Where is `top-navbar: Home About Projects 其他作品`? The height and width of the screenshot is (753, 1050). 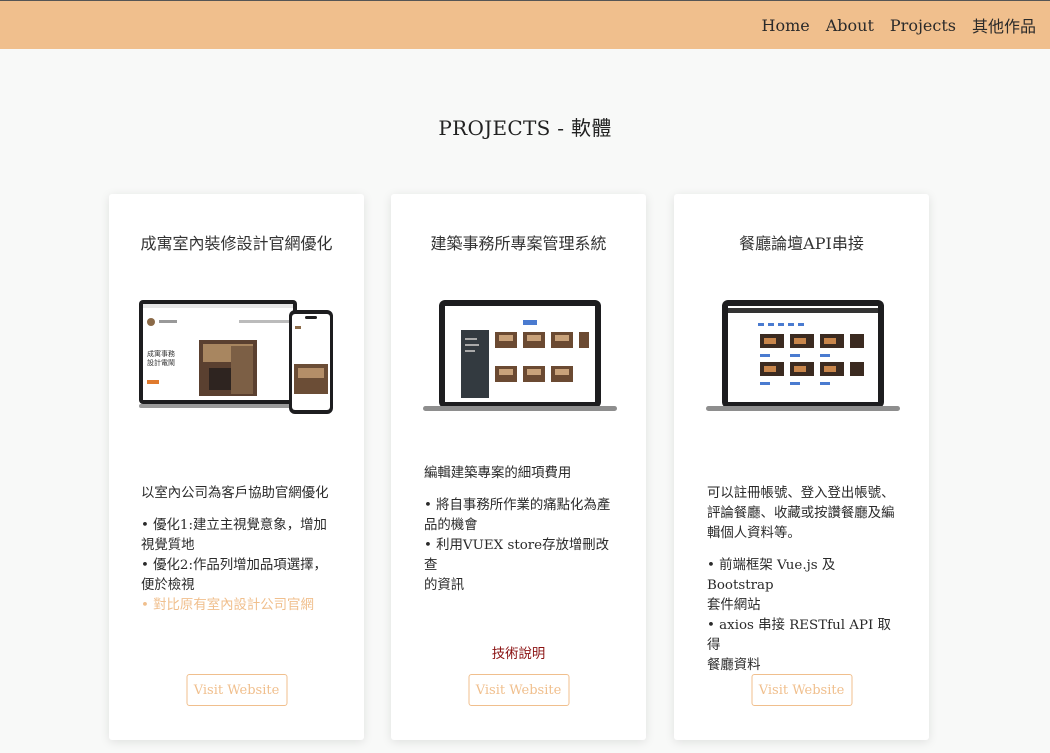
top-navbar: Home About Projects 其他作品 is located at coordinates (525, 24).